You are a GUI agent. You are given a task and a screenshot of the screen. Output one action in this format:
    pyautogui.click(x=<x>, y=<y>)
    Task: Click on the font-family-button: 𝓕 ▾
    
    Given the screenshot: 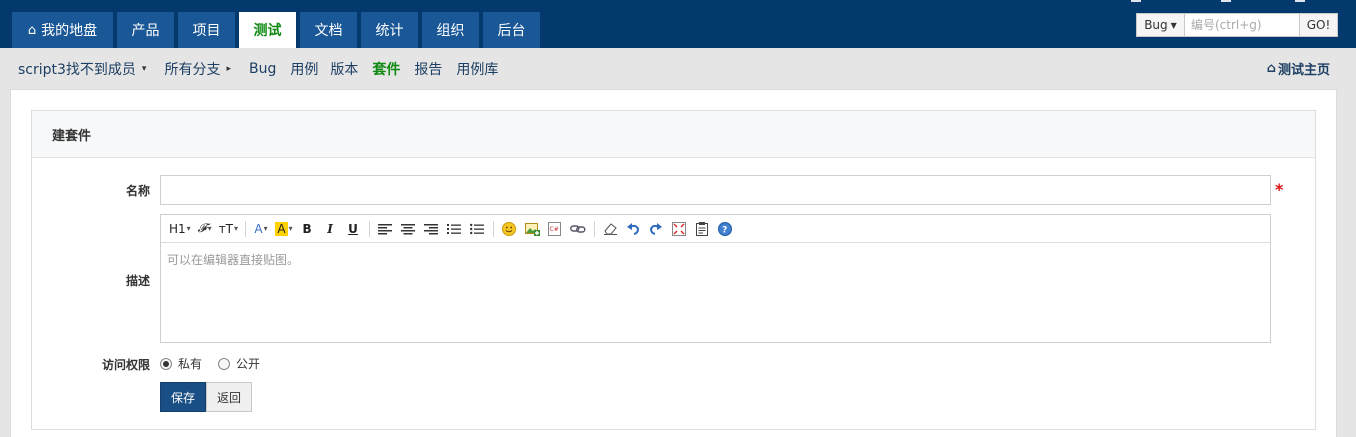 What is the action you would take?
    pyautogui.click(x=205, y=229)
    